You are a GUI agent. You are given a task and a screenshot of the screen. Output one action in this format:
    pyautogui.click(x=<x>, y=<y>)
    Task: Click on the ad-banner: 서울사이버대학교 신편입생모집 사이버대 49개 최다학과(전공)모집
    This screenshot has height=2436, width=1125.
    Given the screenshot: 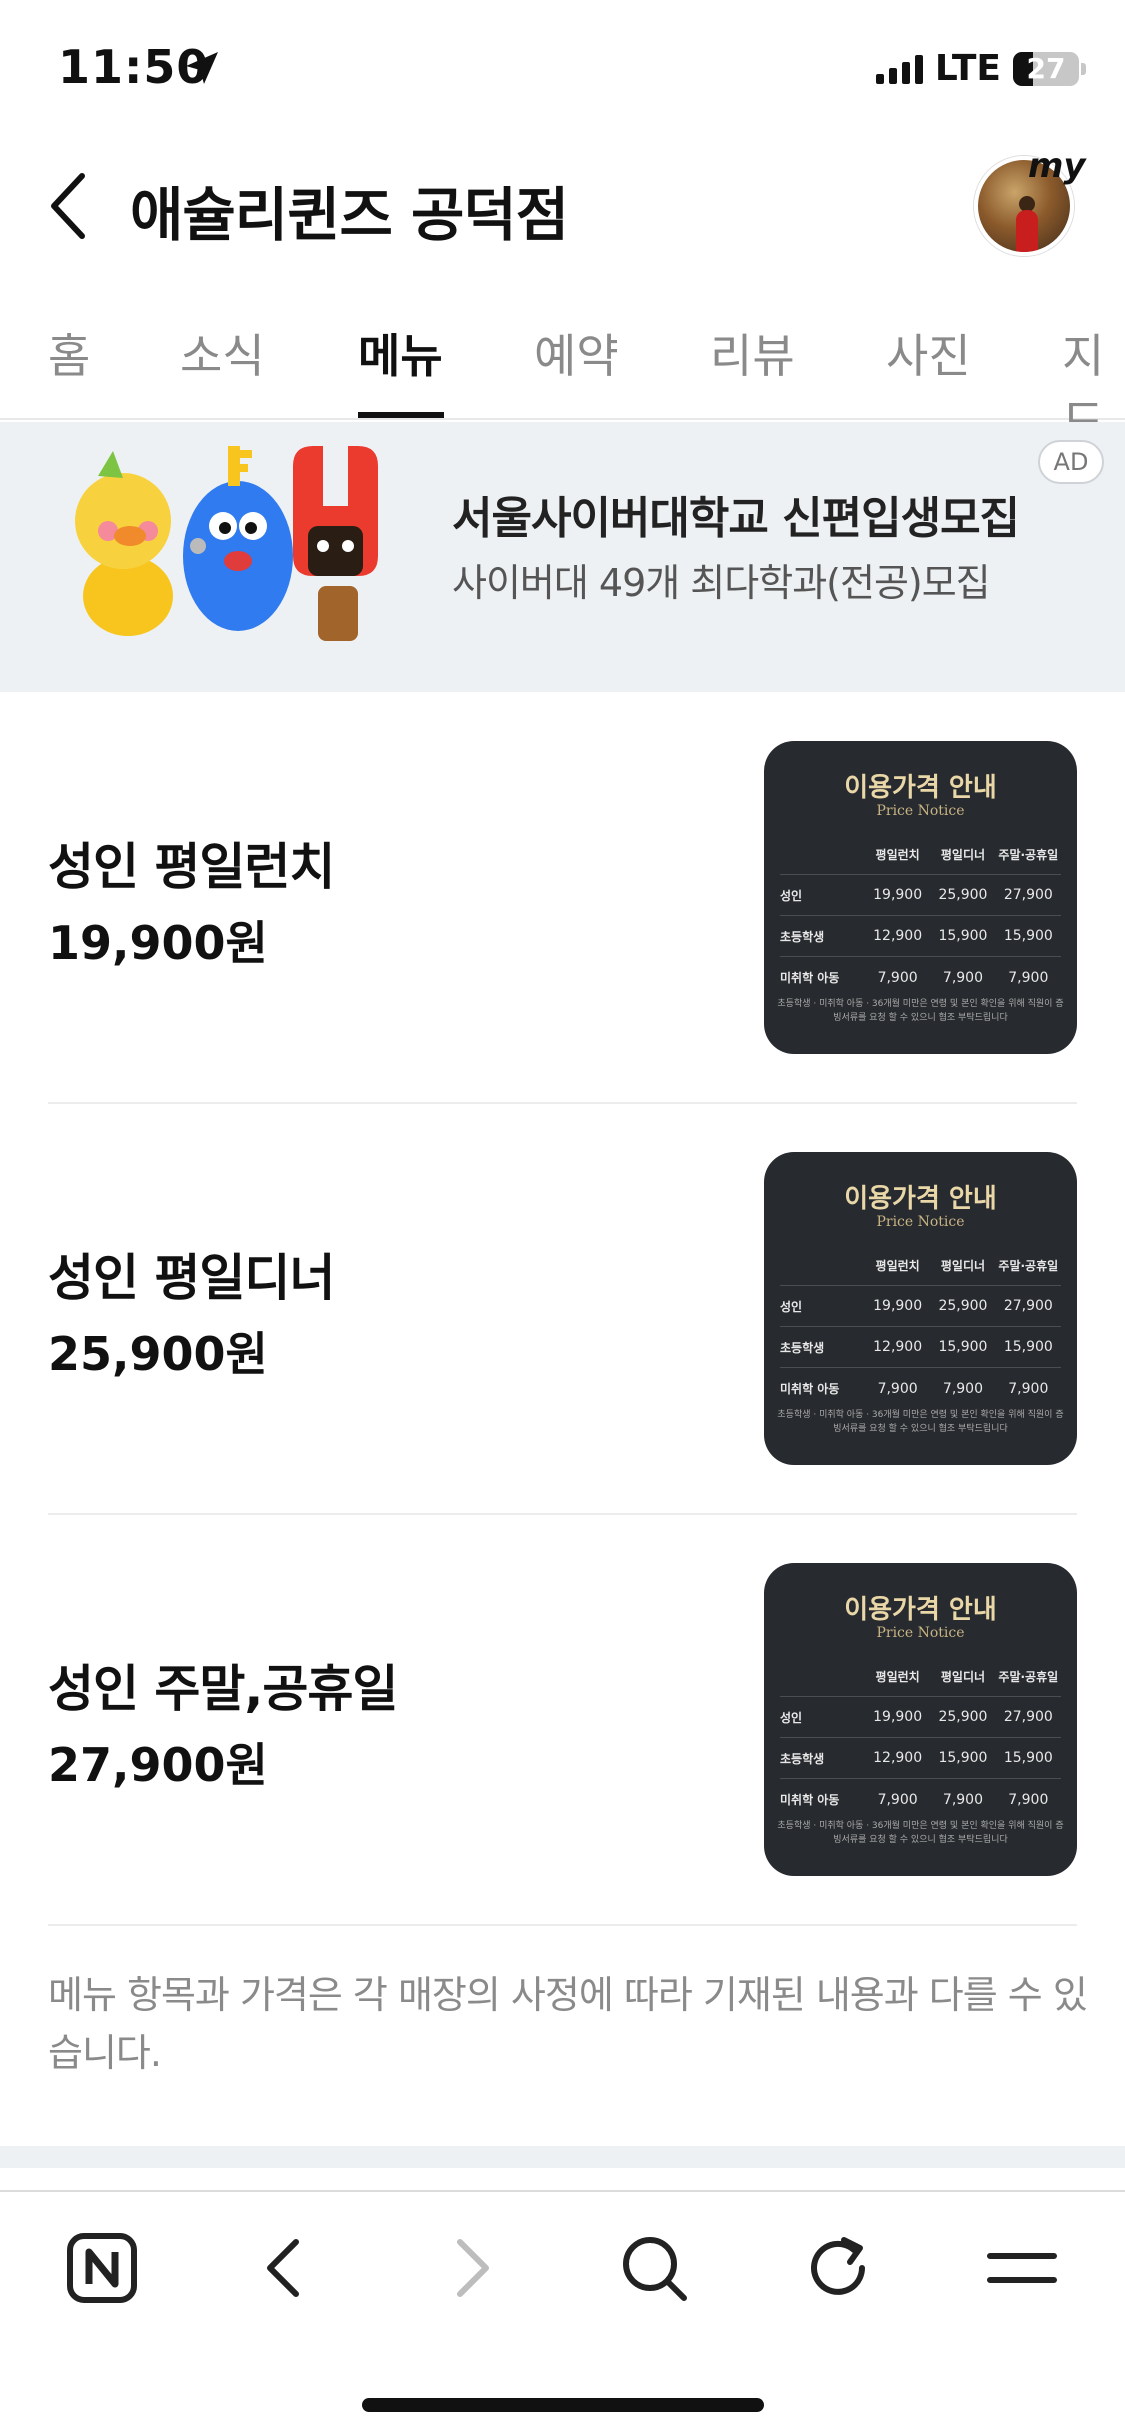 What is the action you would take?
    pyautogui.click(x=562, y=543)
    